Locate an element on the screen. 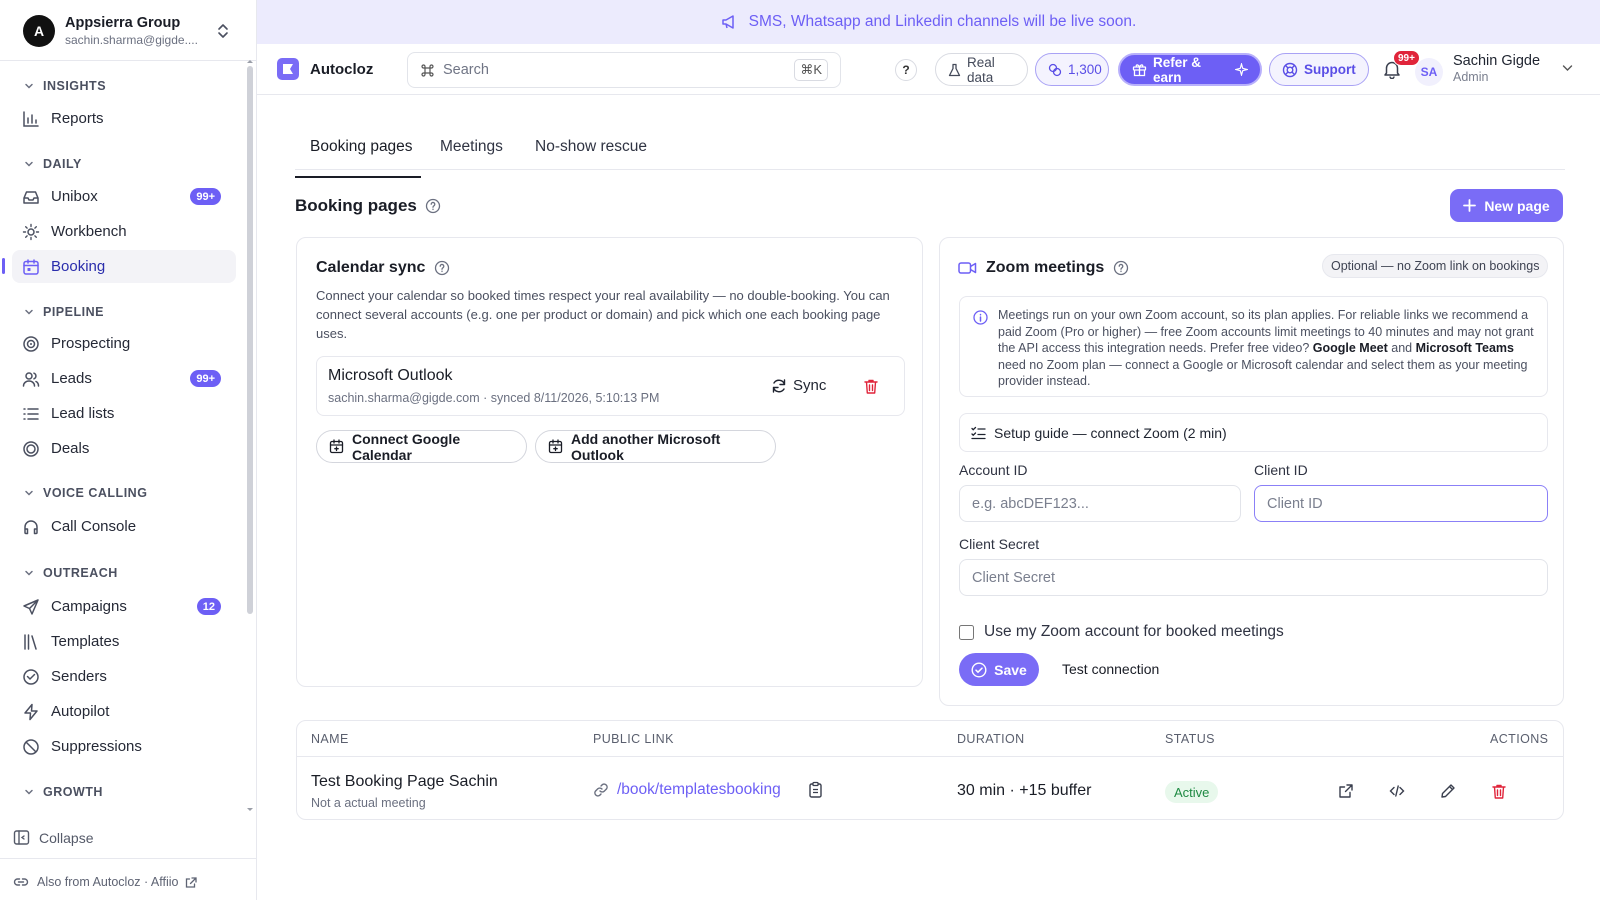 The width and height of the screenshot is (1600, 900). chevron-down-icon is located at coordinates (1567, 68).